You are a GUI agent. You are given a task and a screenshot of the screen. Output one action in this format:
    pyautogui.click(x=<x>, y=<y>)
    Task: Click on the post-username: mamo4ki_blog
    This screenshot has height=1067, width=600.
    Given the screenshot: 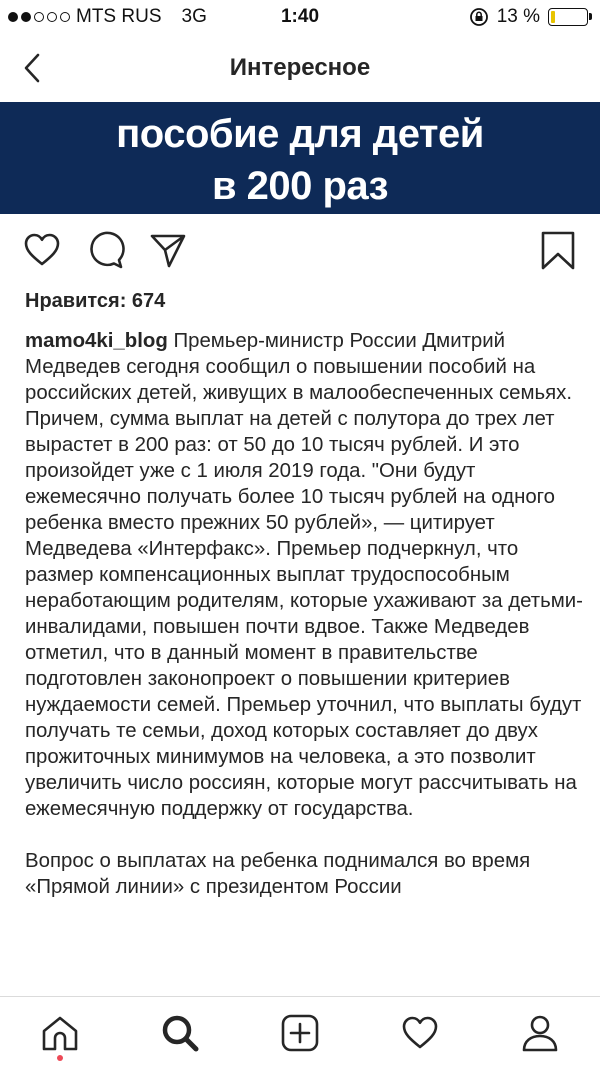 What is the action you would take?
    pyautogui.click(x=96, y=341)
    